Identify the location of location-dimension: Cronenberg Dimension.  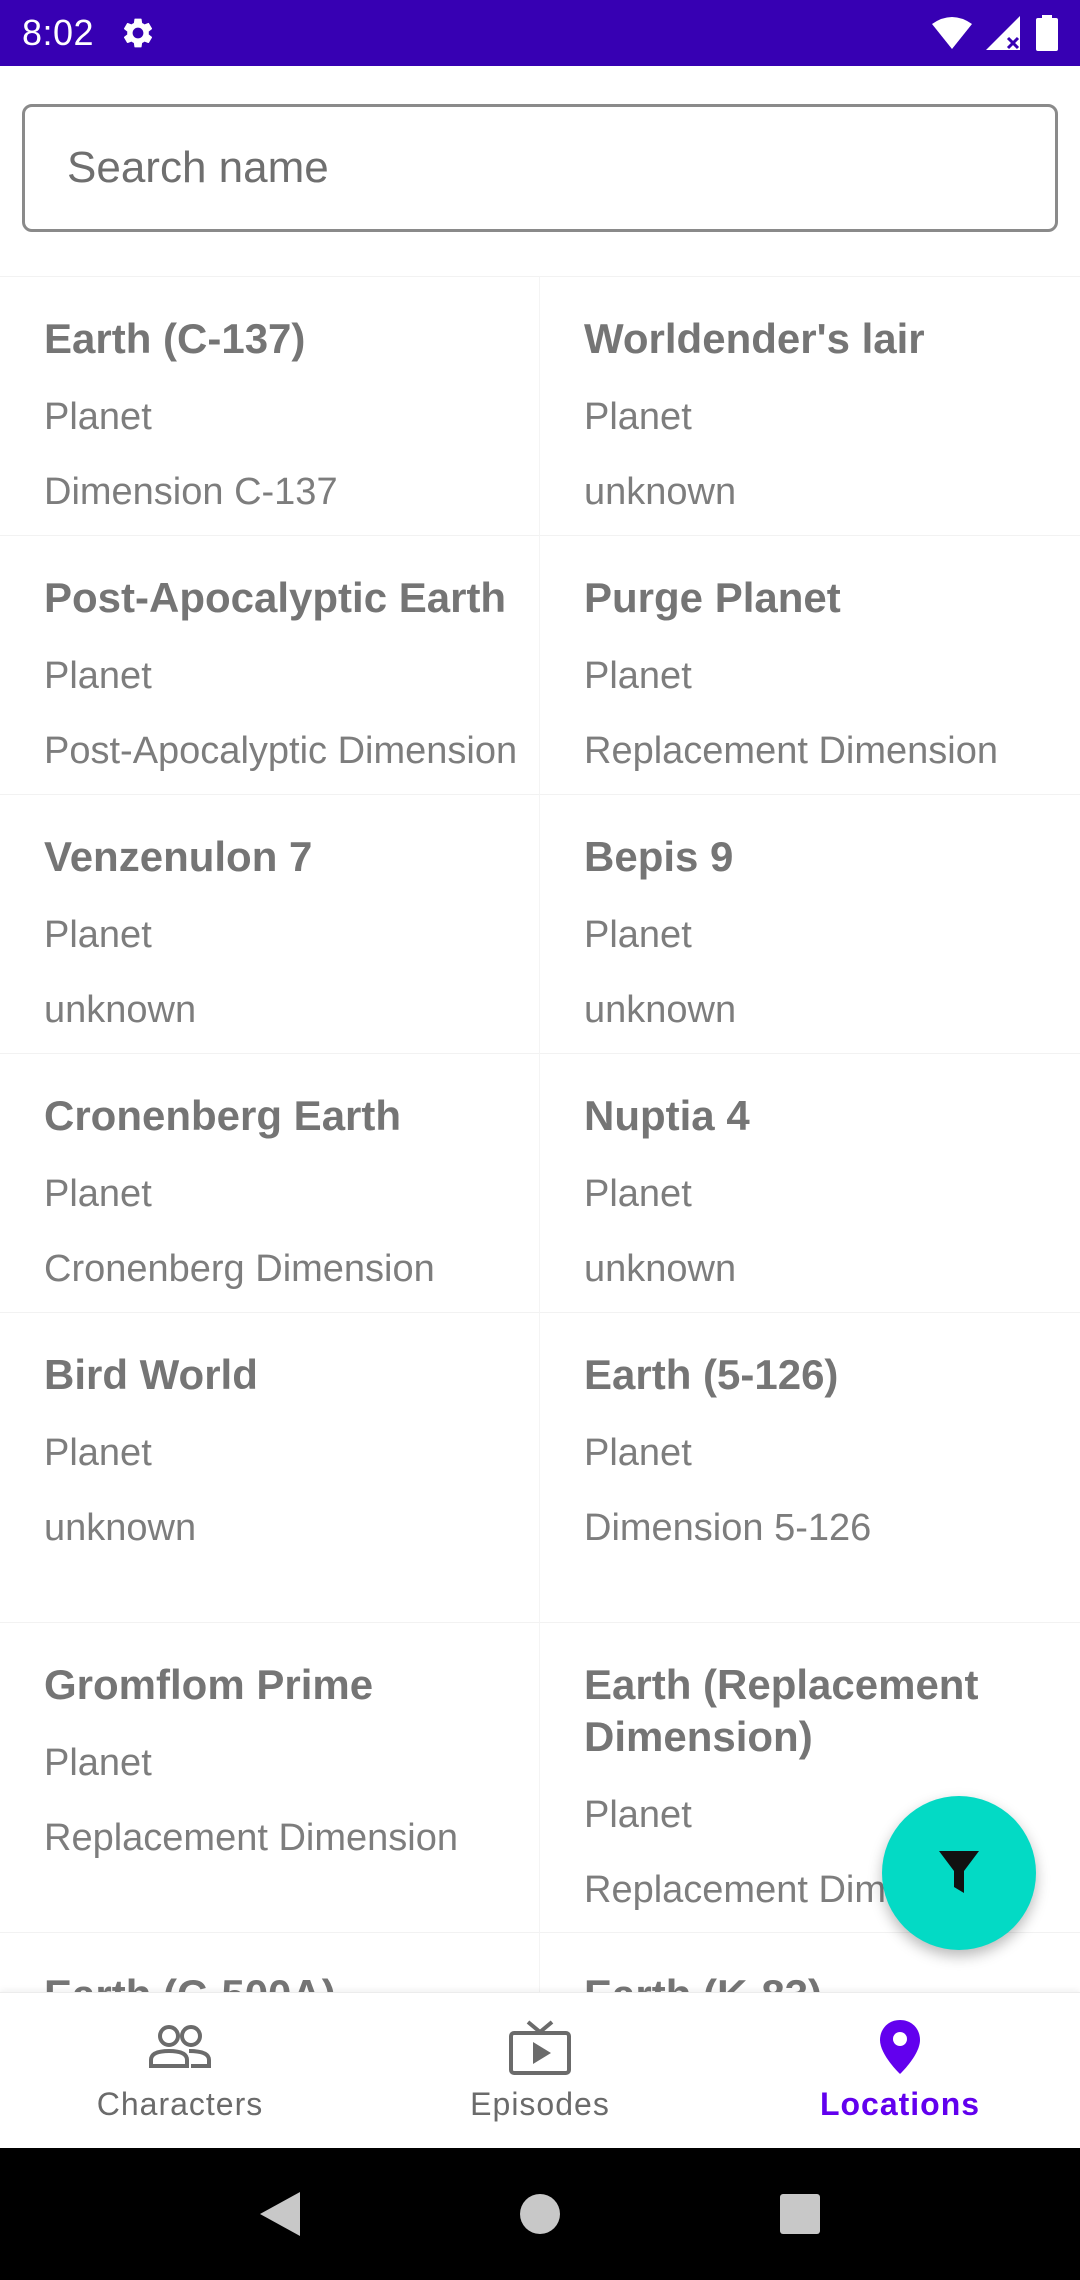
(239, 1269).